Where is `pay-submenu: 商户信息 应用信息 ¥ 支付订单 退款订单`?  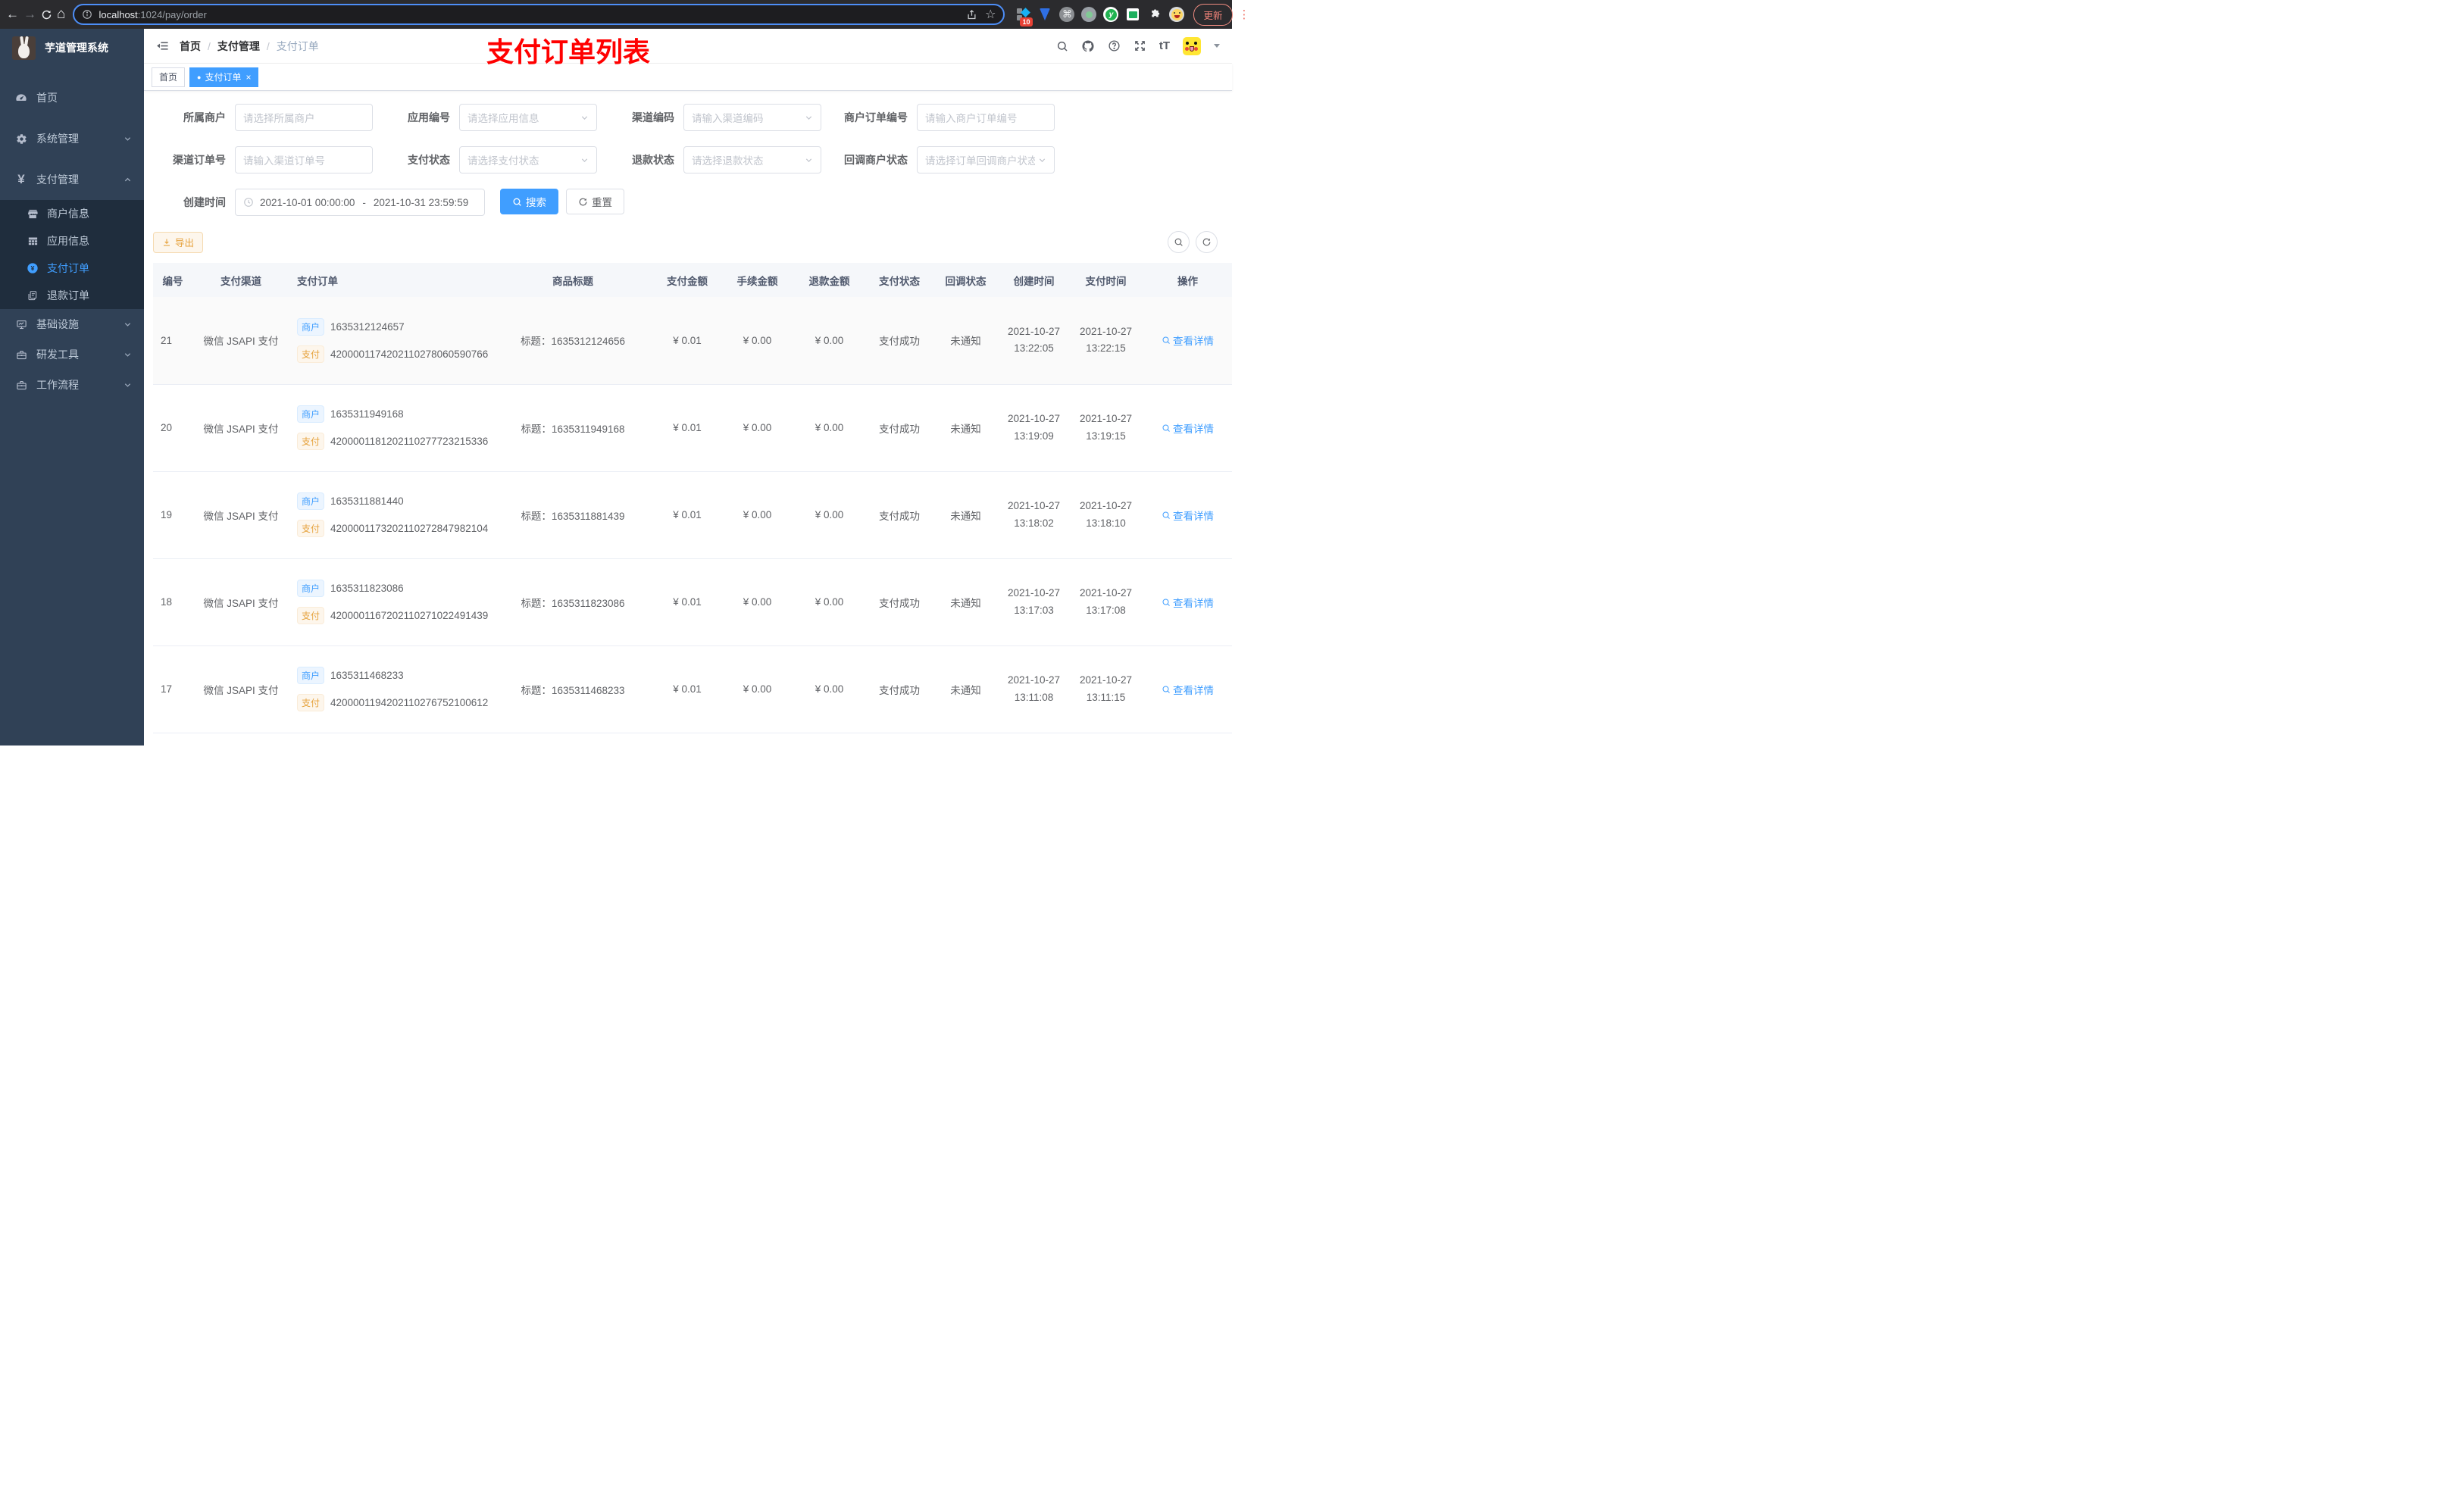
pay-submenu: 商户信息 应用信息 ¥ 支付订单 退款订单 is located at coordinates (72, 254).